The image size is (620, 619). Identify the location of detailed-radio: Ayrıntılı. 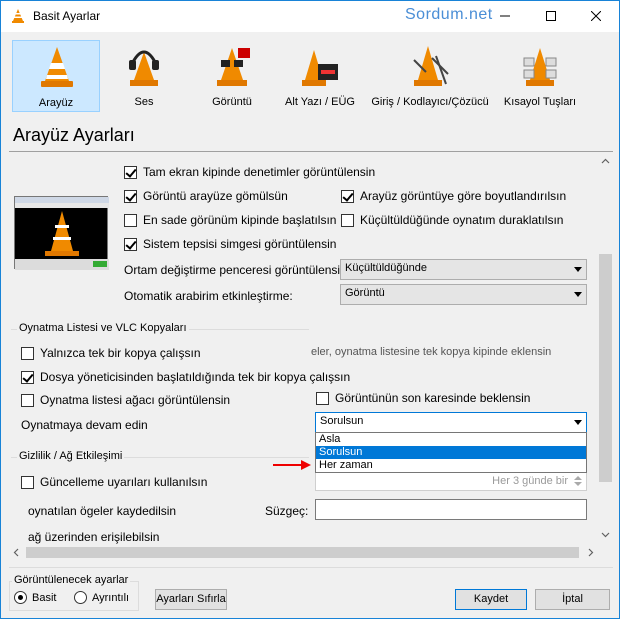
(101, 597).